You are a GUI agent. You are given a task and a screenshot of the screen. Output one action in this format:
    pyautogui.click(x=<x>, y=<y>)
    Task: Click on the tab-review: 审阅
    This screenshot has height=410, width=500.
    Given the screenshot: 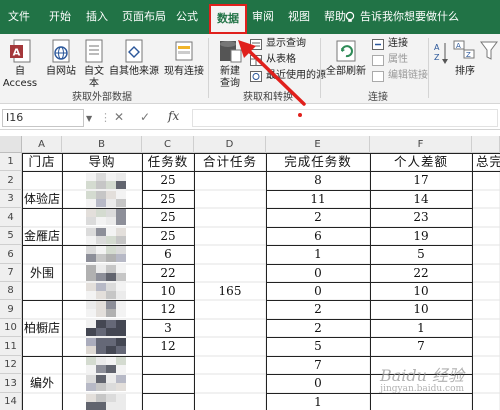 What is the action you would take?
    pyautogui.click(x=263, y=17)
    